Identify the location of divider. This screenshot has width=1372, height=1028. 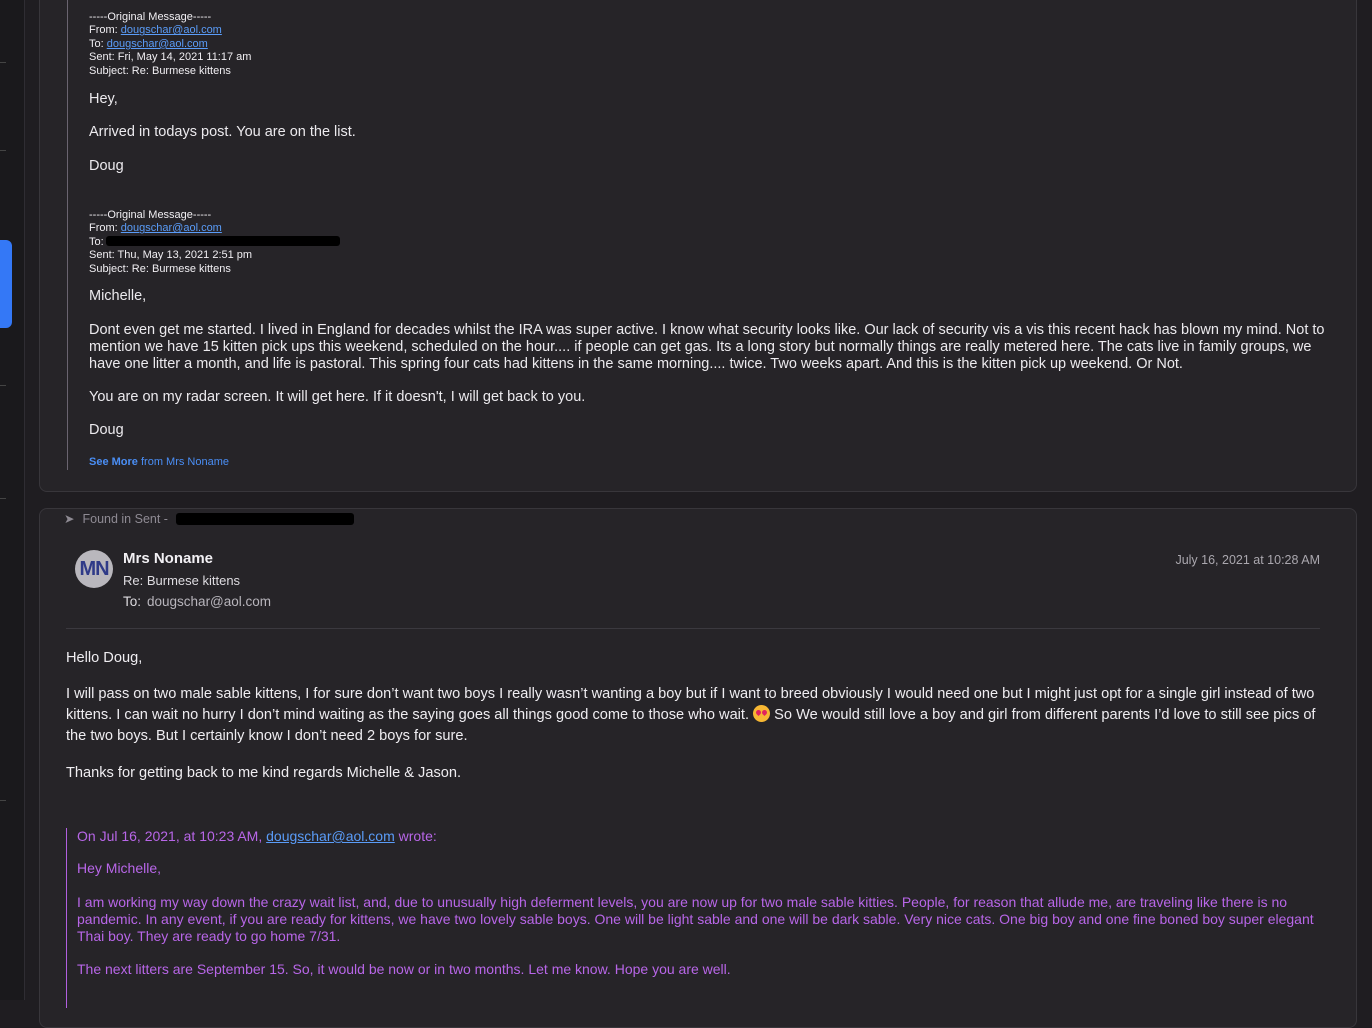
(693, 628).